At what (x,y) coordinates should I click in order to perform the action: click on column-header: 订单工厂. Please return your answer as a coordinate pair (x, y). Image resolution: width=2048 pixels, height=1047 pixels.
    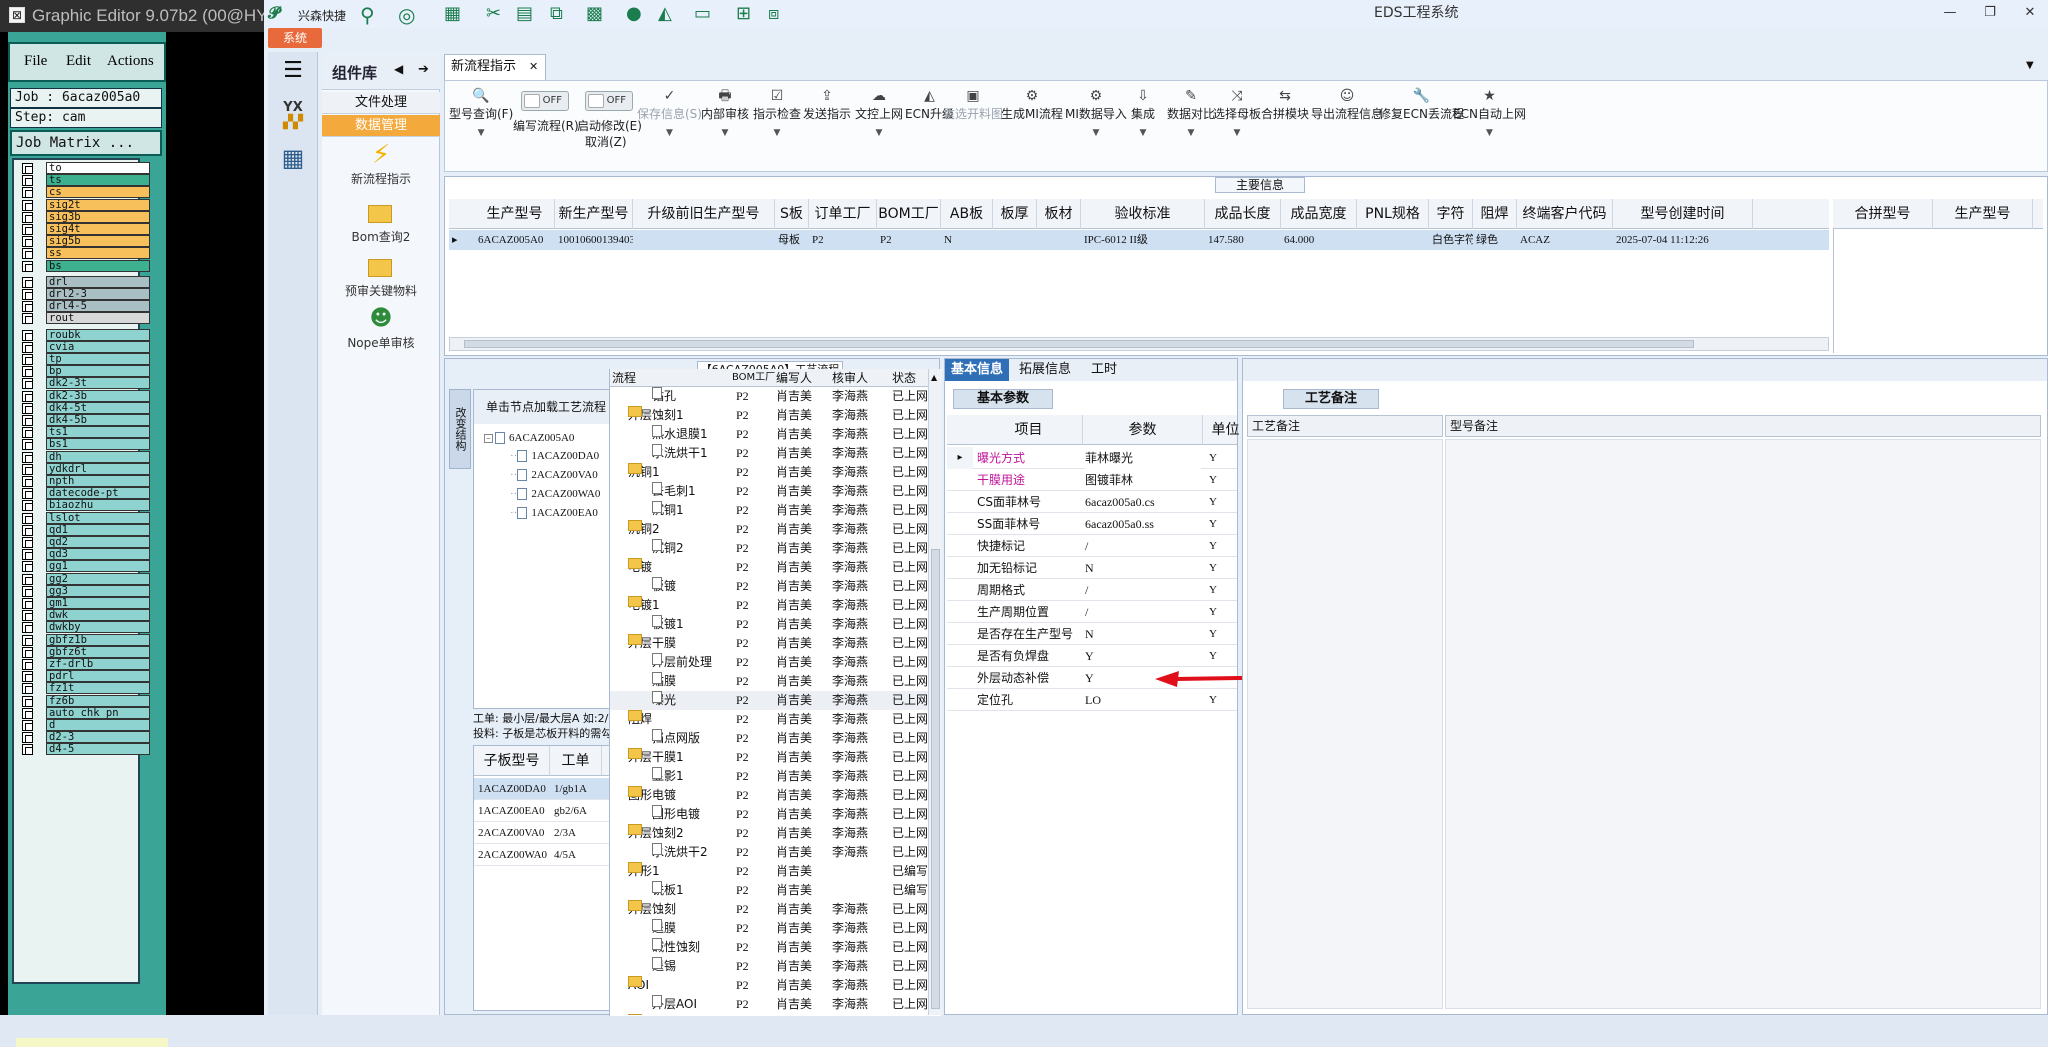
    Looking at the image, I should click on (843, 214).